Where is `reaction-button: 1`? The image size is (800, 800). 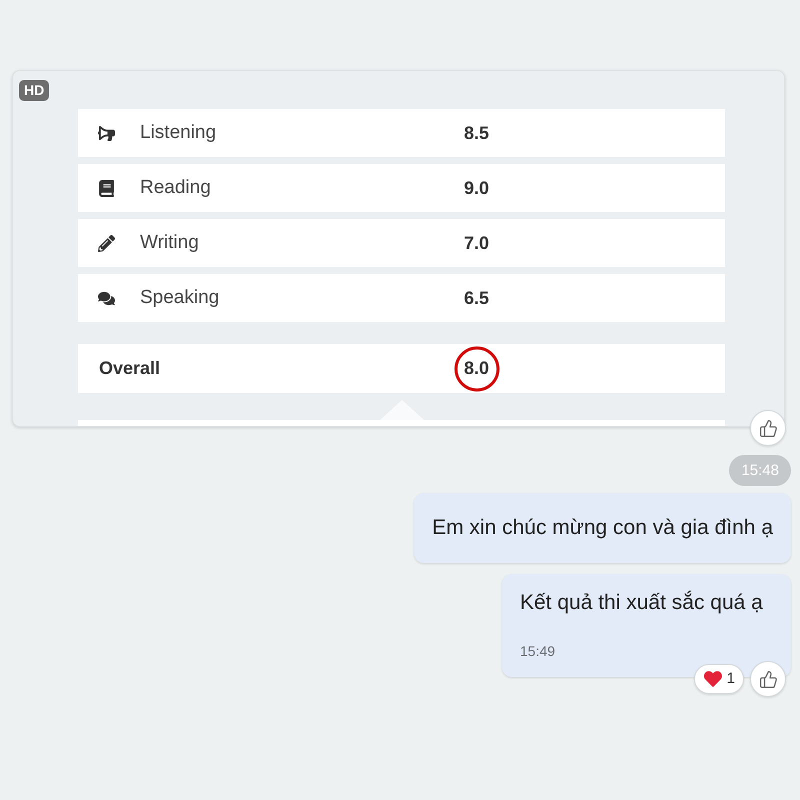 reaction-button: 1 is located at coordinates (719, 679).